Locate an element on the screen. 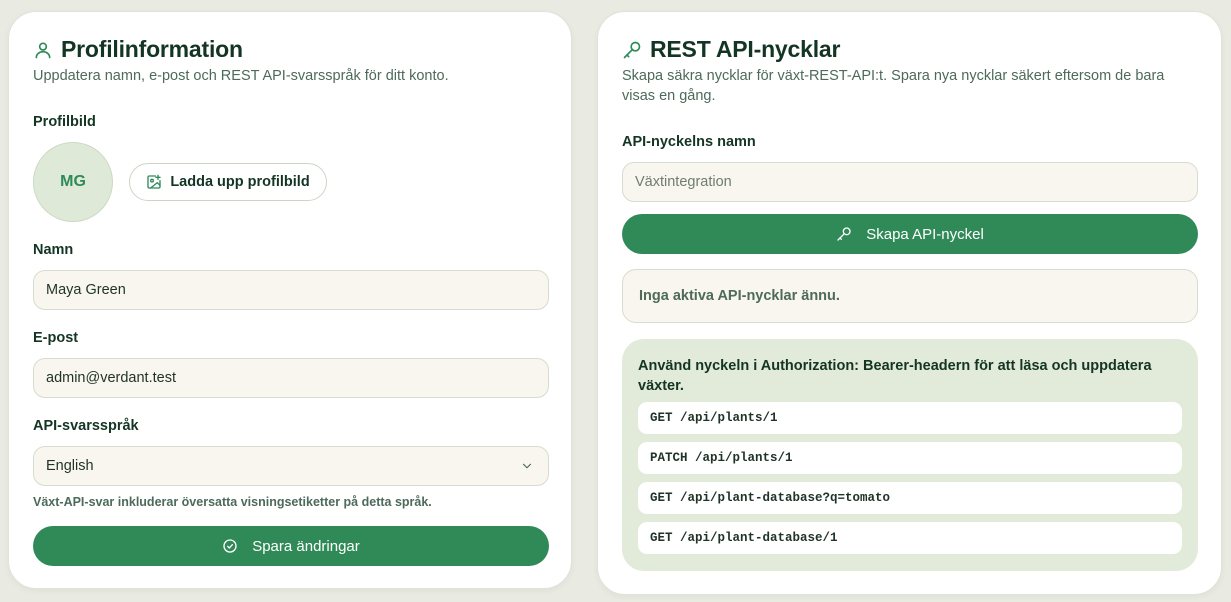 The image size is (1231, 602). email-label: E-post is located at coordinates (56, 338).